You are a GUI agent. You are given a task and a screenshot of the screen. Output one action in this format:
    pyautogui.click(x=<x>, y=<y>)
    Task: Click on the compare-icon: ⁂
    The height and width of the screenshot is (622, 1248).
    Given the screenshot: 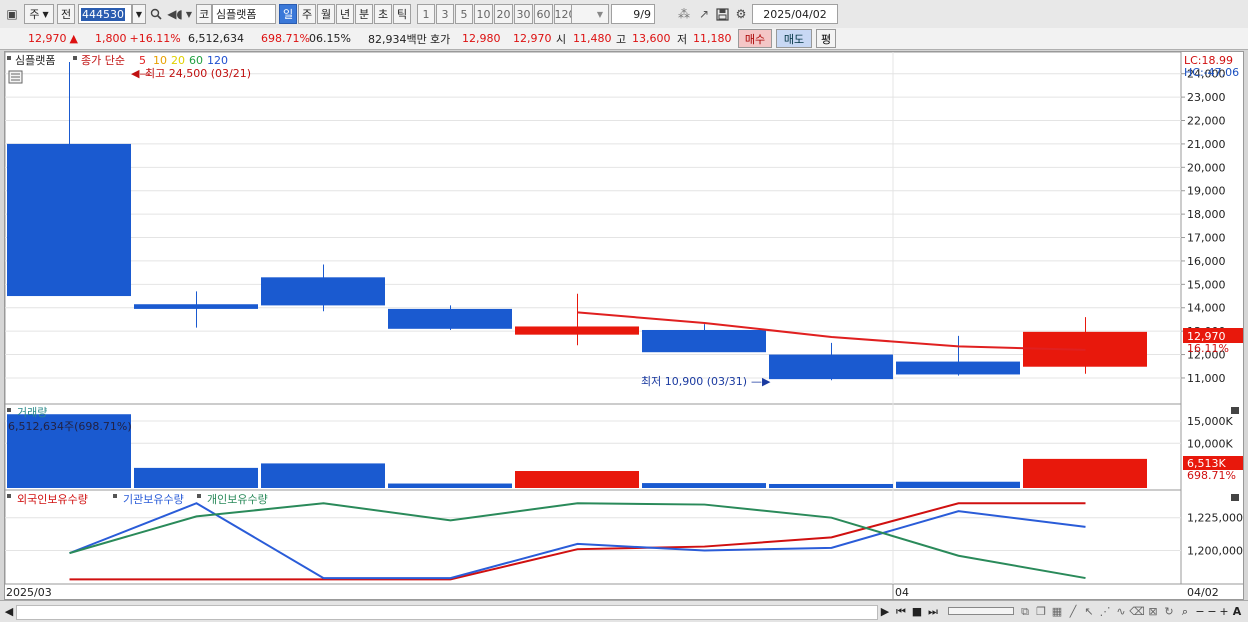 What is the action you would take?
    pyautogui.click(x=684, y=14)
    